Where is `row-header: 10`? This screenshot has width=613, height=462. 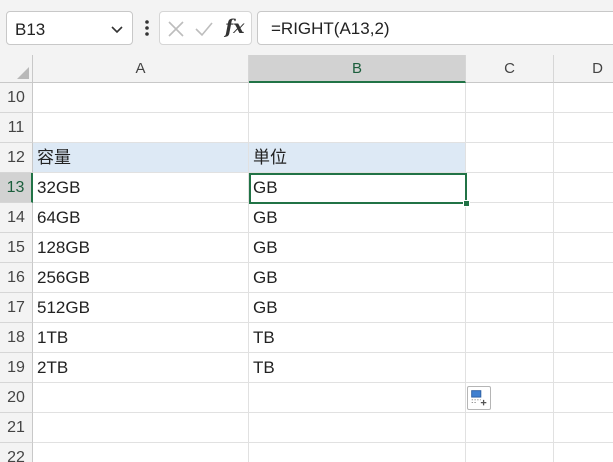 row-header: 10 is located at coordinates (16, 98).